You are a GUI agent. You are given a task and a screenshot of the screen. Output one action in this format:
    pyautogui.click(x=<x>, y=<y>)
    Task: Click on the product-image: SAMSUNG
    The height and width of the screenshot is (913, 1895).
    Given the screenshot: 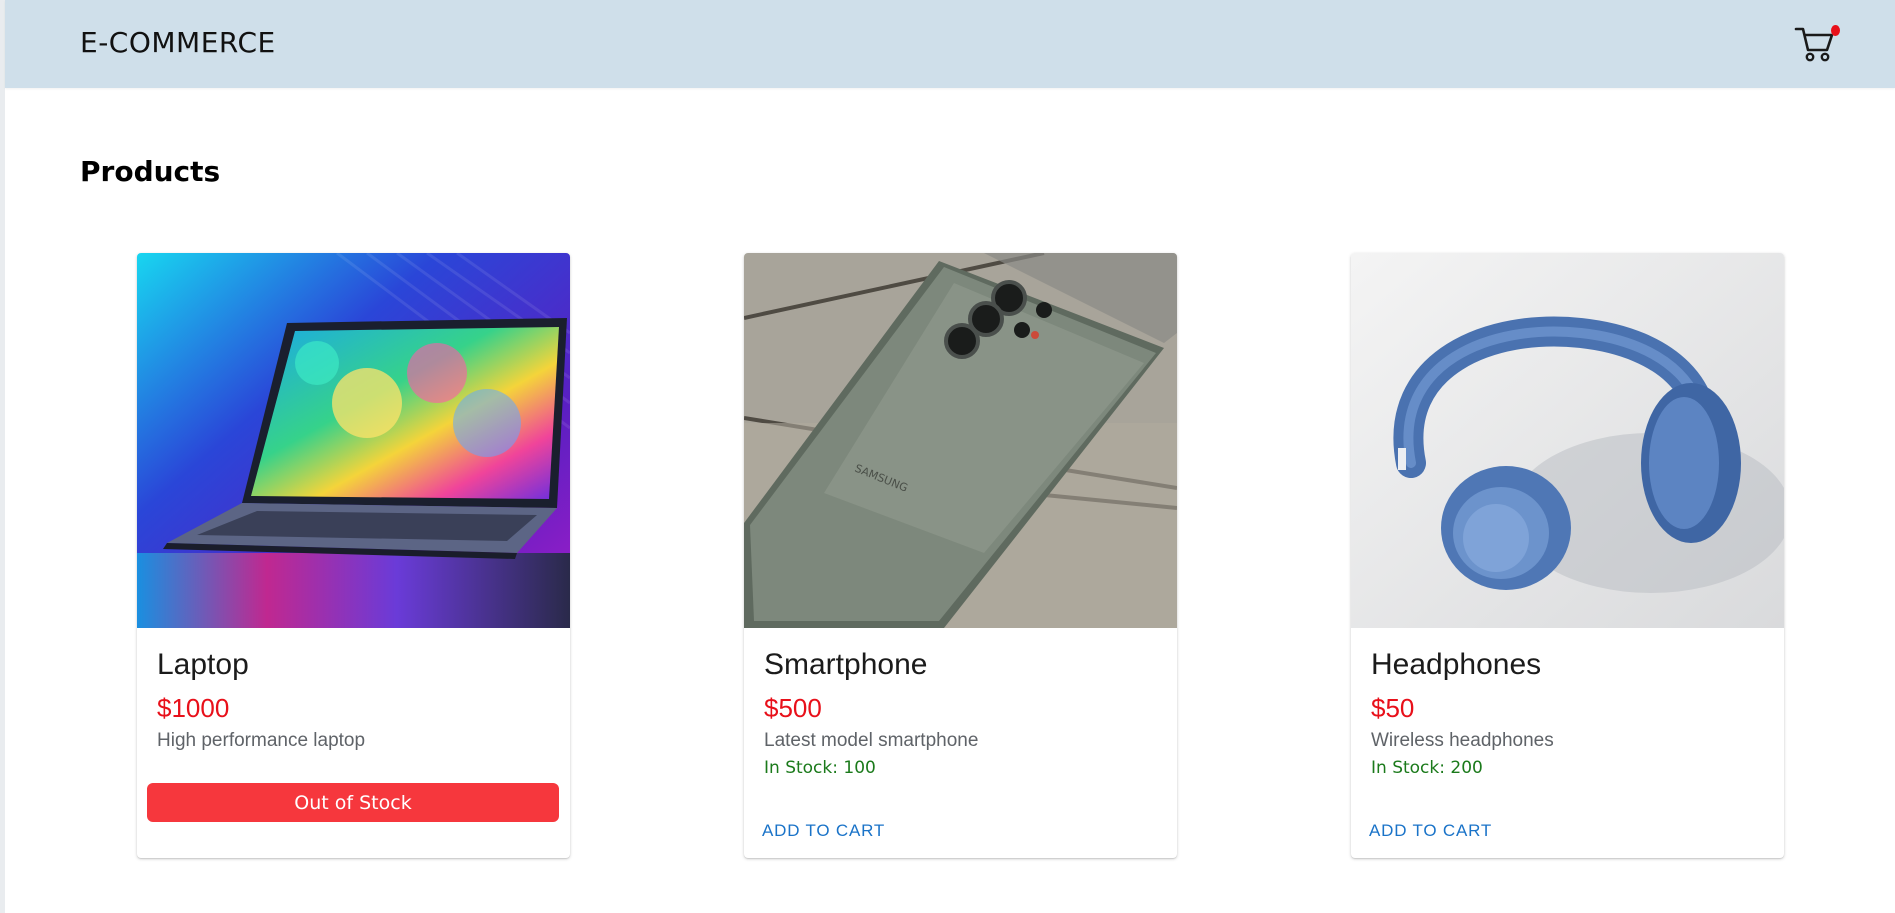 What is the action you would take?
    pyautogui.click(x=960, y=440)
    